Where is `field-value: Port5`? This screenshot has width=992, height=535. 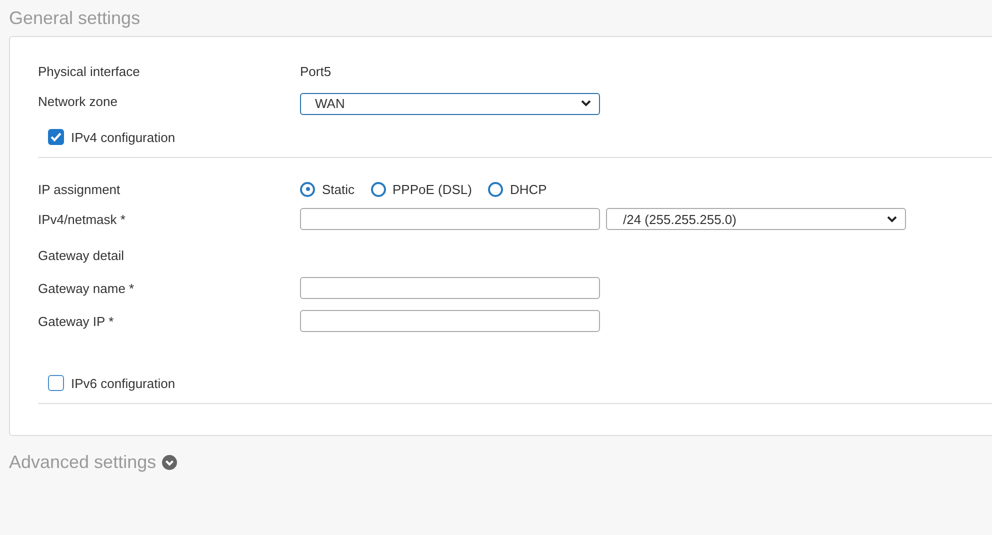 field-value: Port5 is located at coordinates (316, 71).